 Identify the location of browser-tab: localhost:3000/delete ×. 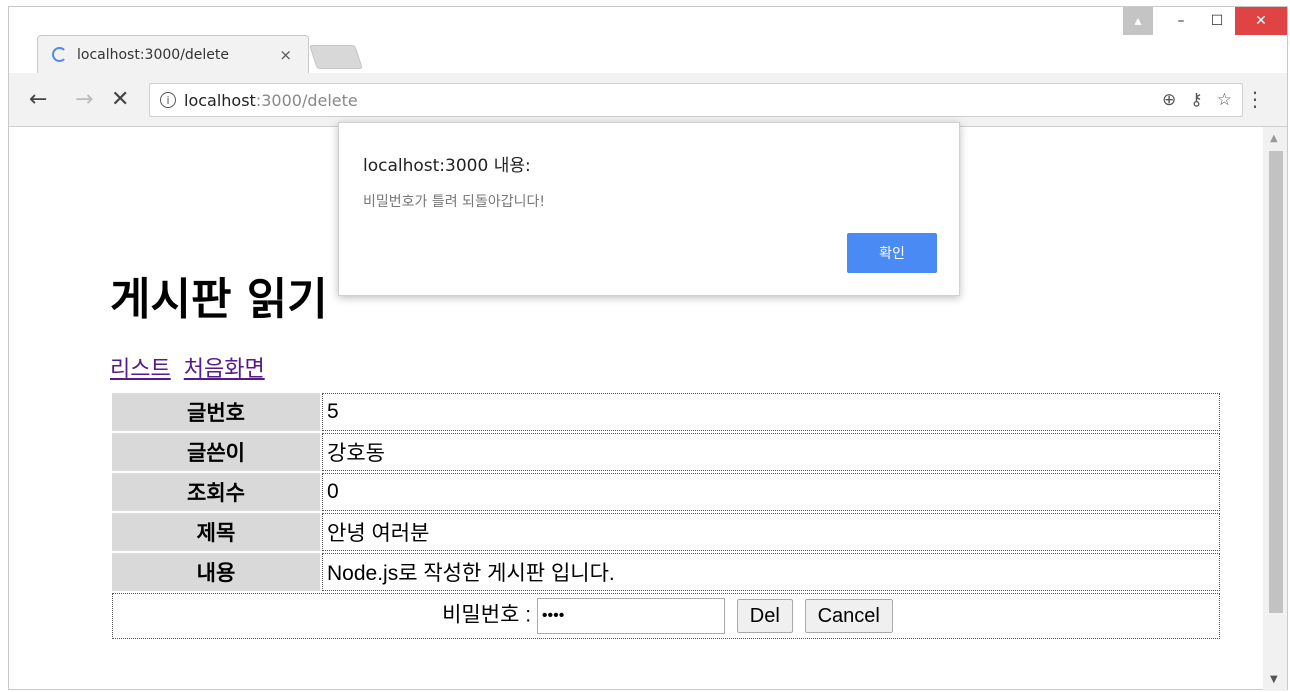
(173, 54).